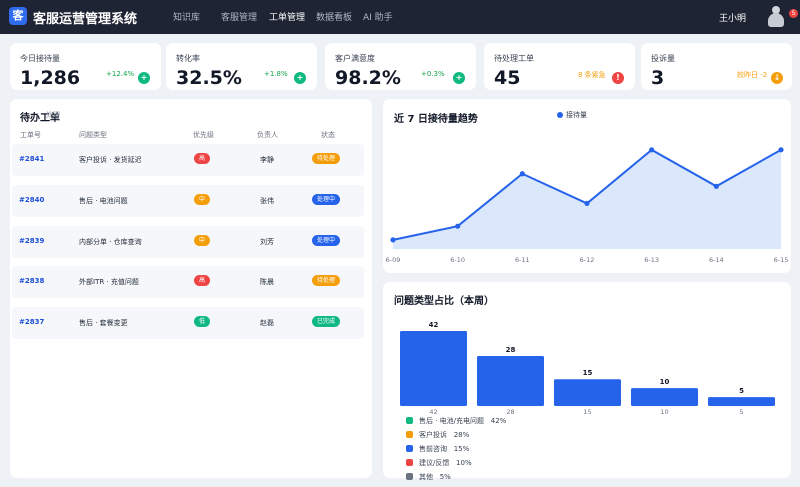 The width and height of the screenshot is (800, 487). Describe the element at coordinates (188, 201) in the screenshot. I see `table-row: #2840 售后 · 电池问题 中 张伟 处理中` at that location.